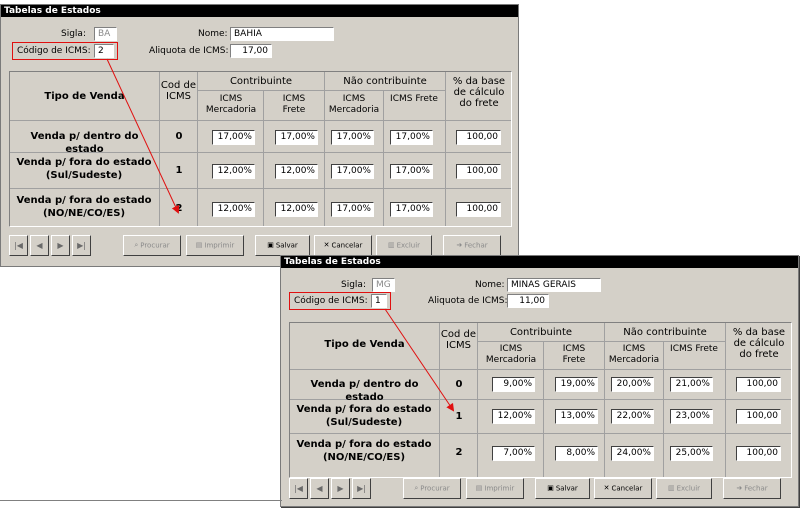  I want to click on row-label: Venda p/ fora do estado (Sul/Sudeste), so click(84, 169).